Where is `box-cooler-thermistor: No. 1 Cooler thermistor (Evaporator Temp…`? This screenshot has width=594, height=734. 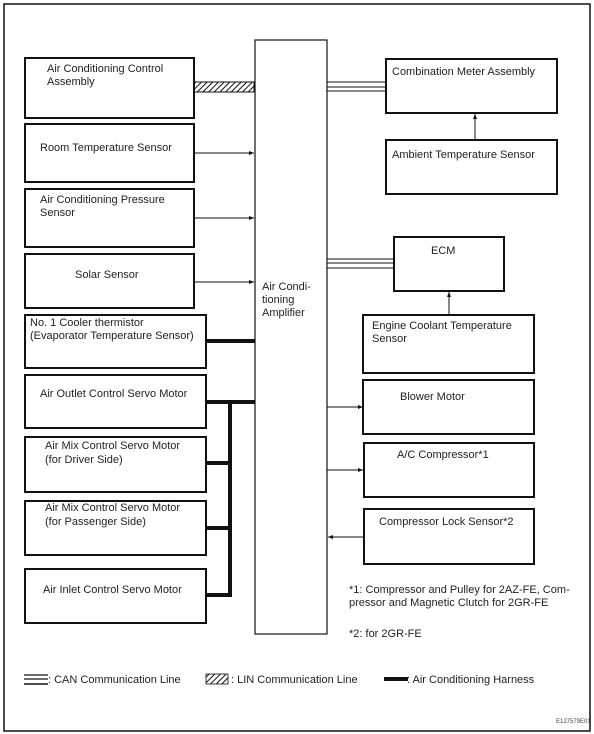
box-cooler-thermistor: No. 1 Cooler thermistor (Evaporator Temp… is located at coordinates (115, 341).